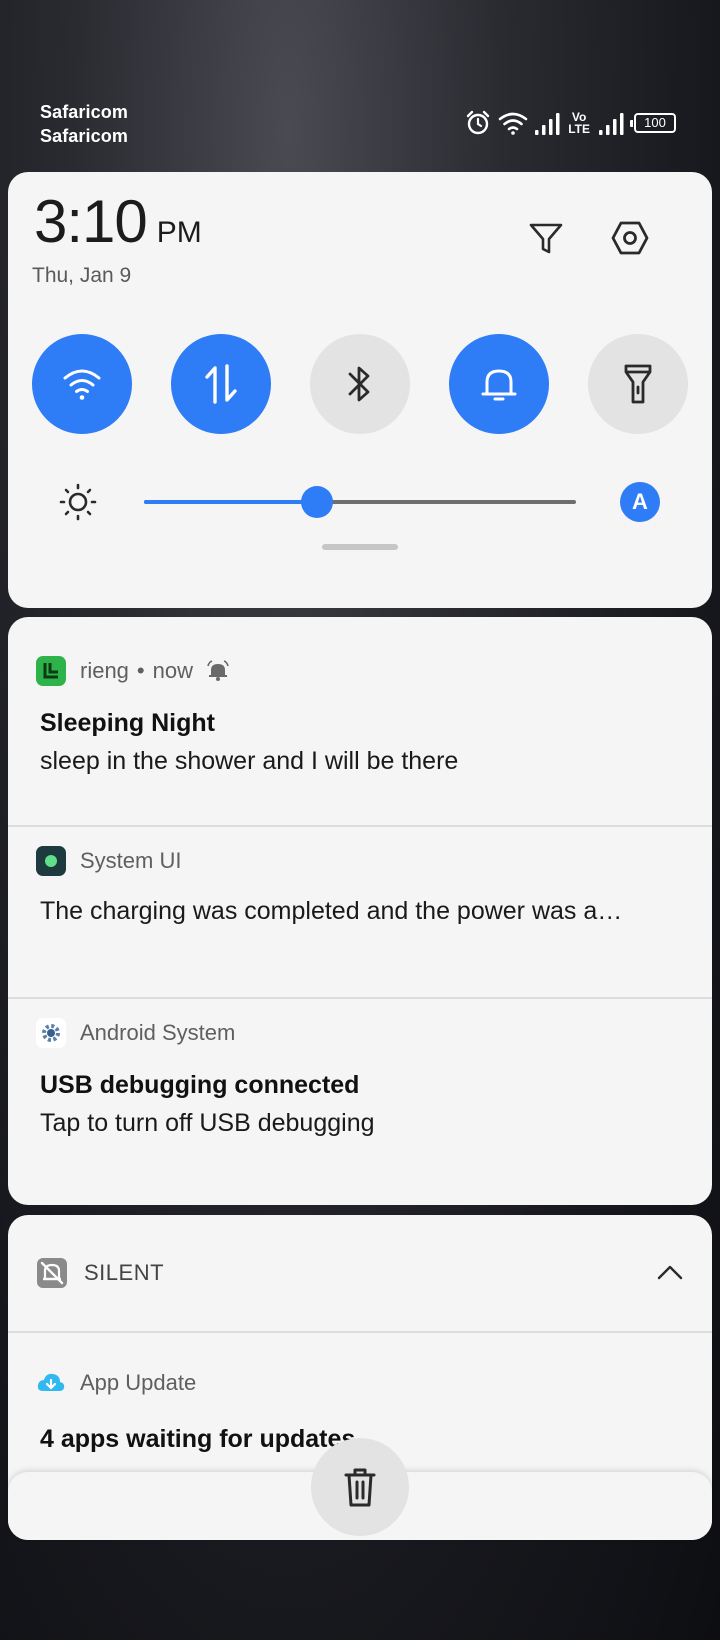 The height and width of the screenshot is (1640, 720). What do you see at coordinates (127, 723) in the screenshot?
I see `notification-title: Sleeping Night` at bounding box center [127, 723].